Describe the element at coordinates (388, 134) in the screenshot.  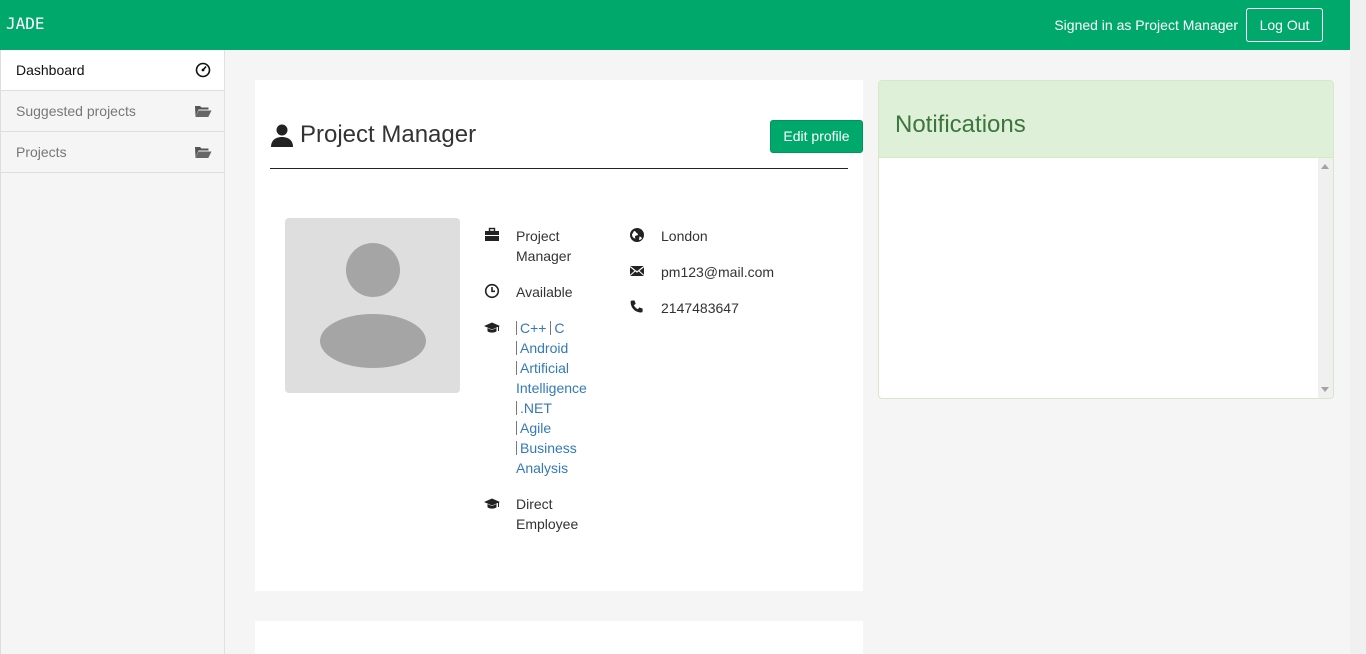
I see `profile-name: Project Manager` at that location.